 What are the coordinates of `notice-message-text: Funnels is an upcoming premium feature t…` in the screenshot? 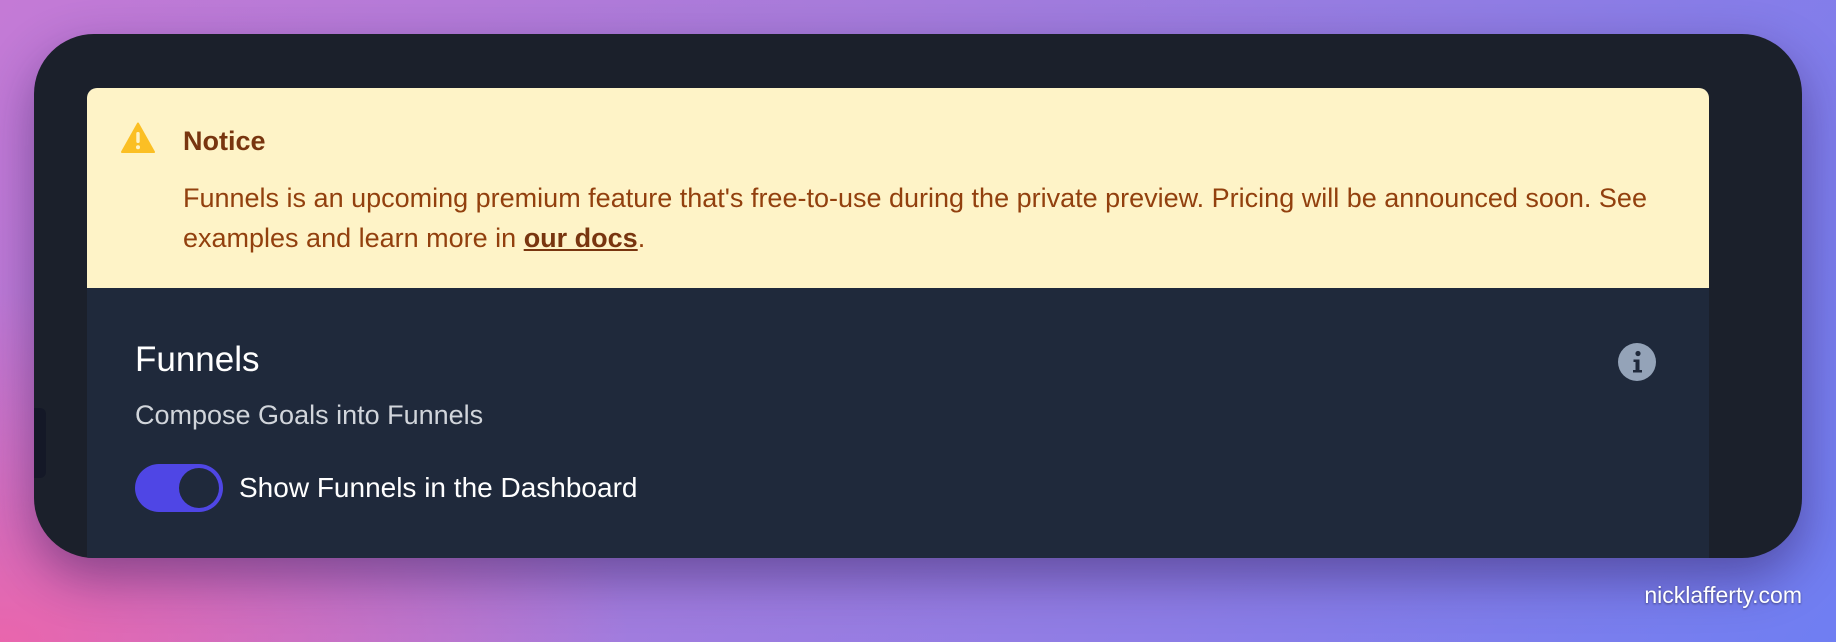 It's located at (915, 218).